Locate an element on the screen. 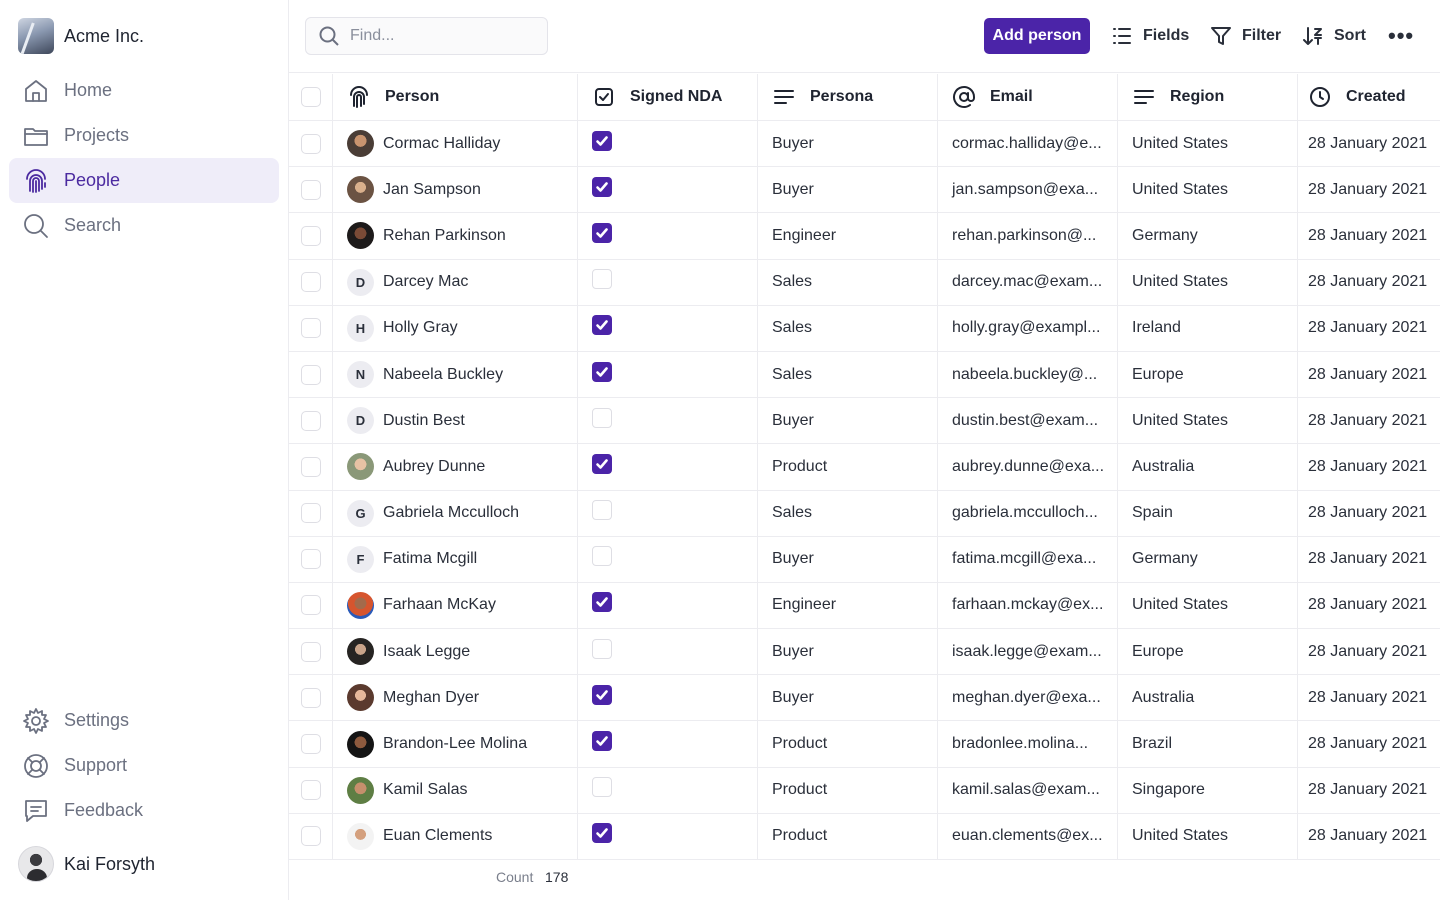  person-cell: Kamil Salas is located at coordinates (455, 790).